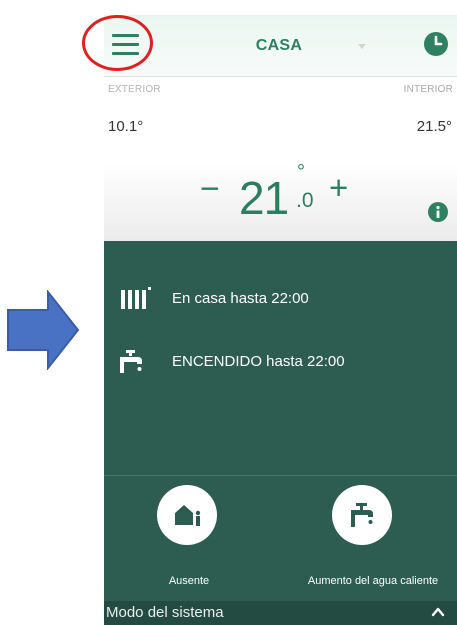  Describe the element at coordinates (240, 298) in the screenshot. I see `heating-status-text: En casa hasta 22:00` at that location.